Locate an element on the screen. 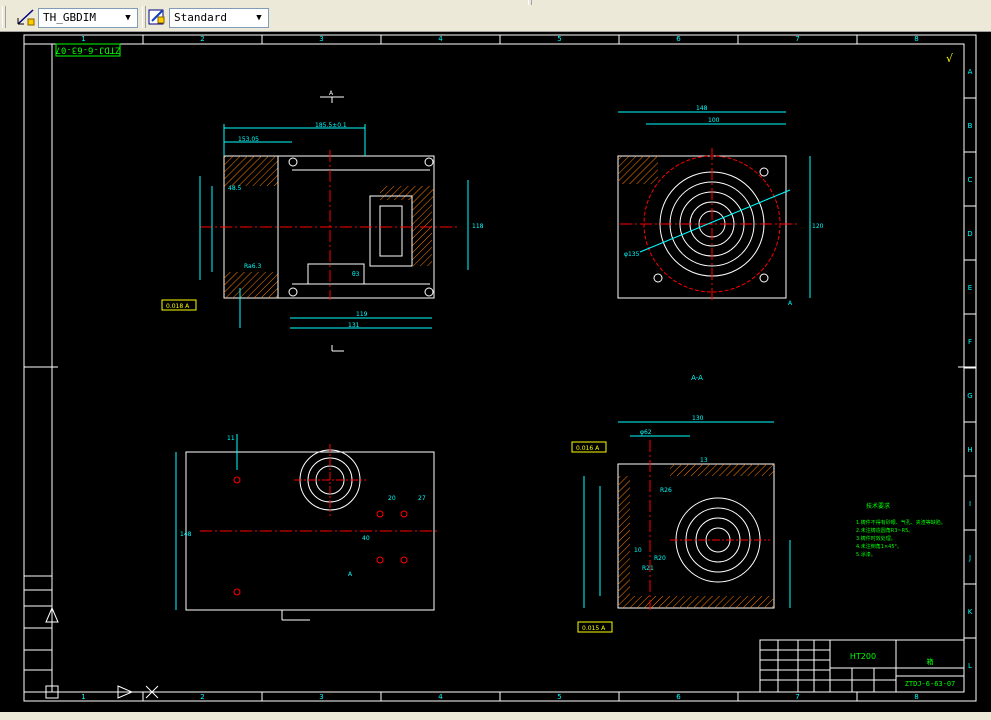 The image size is (991, 720). check-mark-icon: √ is located at coordinates (950, 58).